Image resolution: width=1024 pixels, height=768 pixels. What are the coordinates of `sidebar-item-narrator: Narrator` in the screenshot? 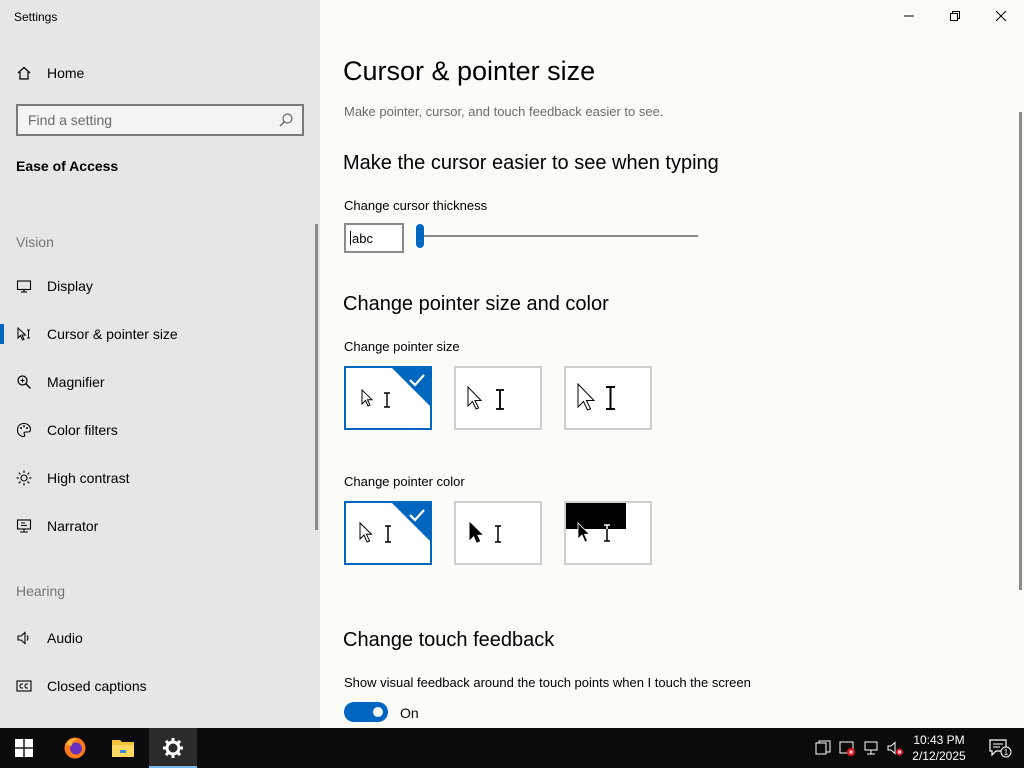 It's located at (160, 526).